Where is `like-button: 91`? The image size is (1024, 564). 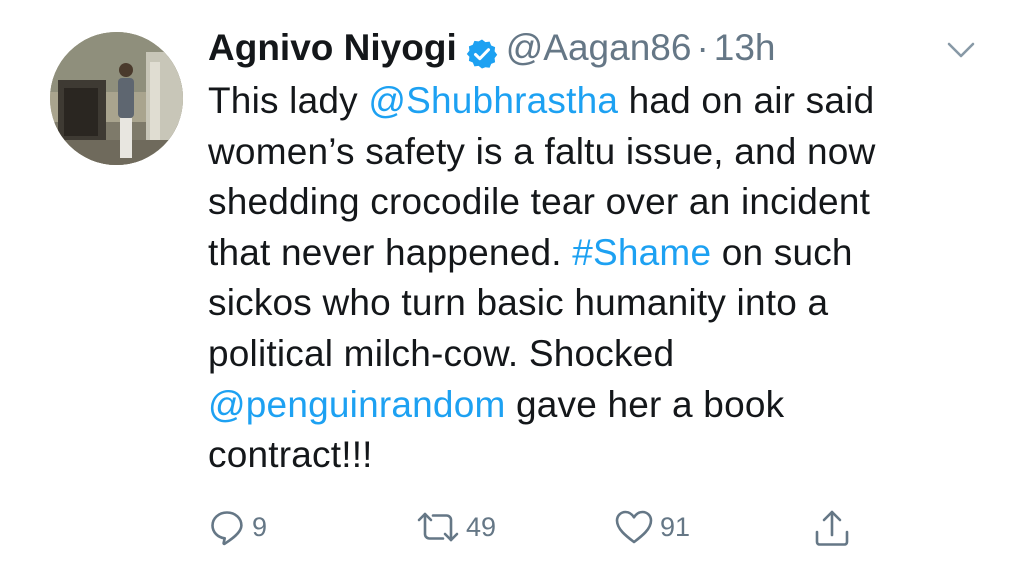
like-button: 91 is located at coordinates (652, 527).